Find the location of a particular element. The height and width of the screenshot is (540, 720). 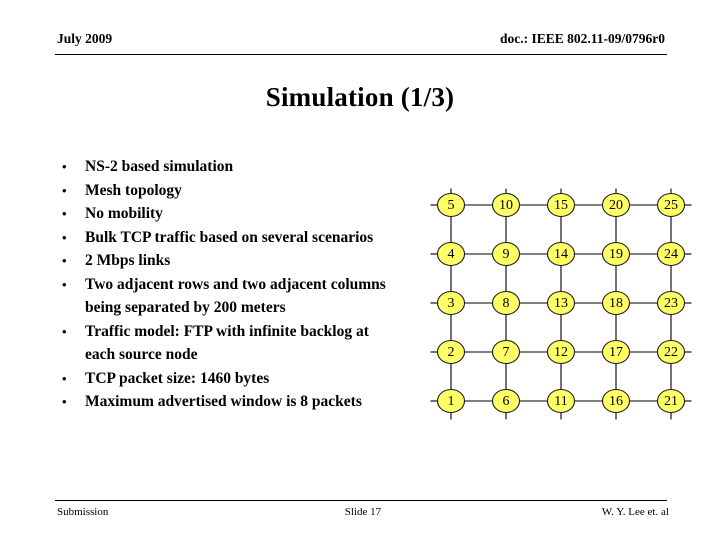

mesh-node-label: 8 is located at coordinates (506, 303).